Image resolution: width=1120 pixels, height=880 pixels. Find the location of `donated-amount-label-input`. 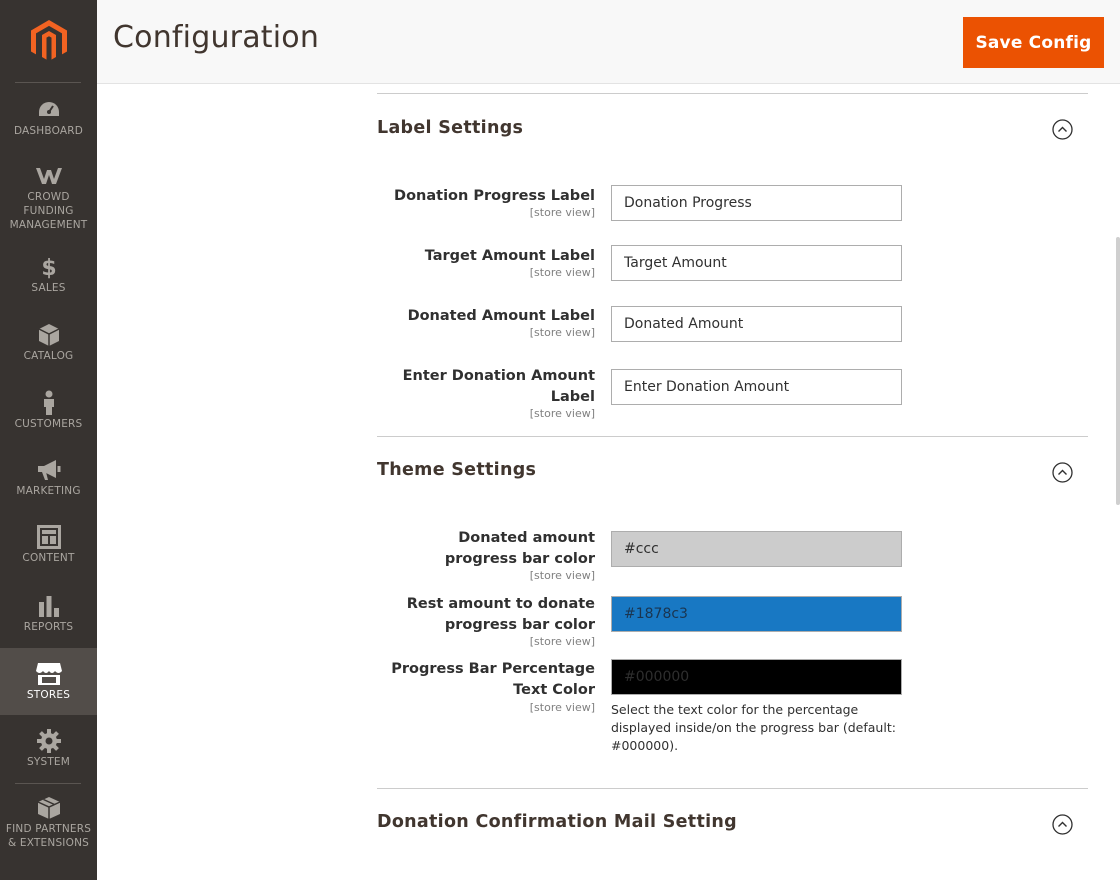

donated-amount-label-input is located at coordinates (756, 324).